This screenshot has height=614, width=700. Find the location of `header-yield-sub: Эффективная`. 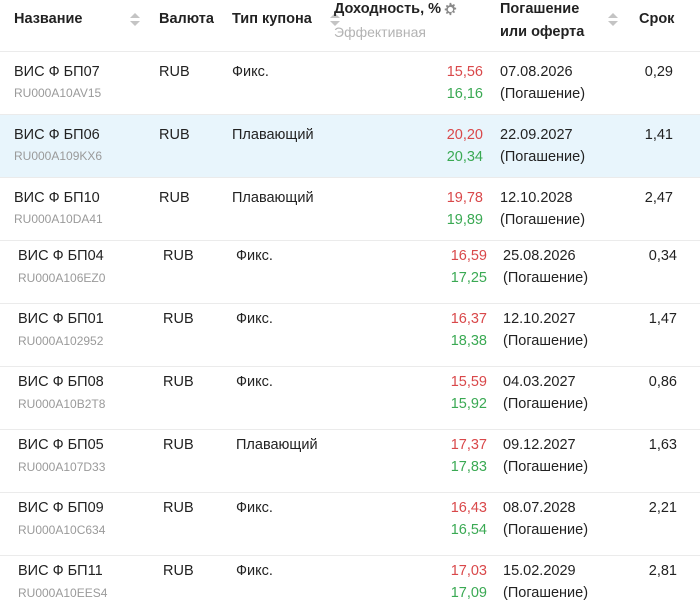

header-yield-sub: Эффективная is located at coordinates (380, 32).